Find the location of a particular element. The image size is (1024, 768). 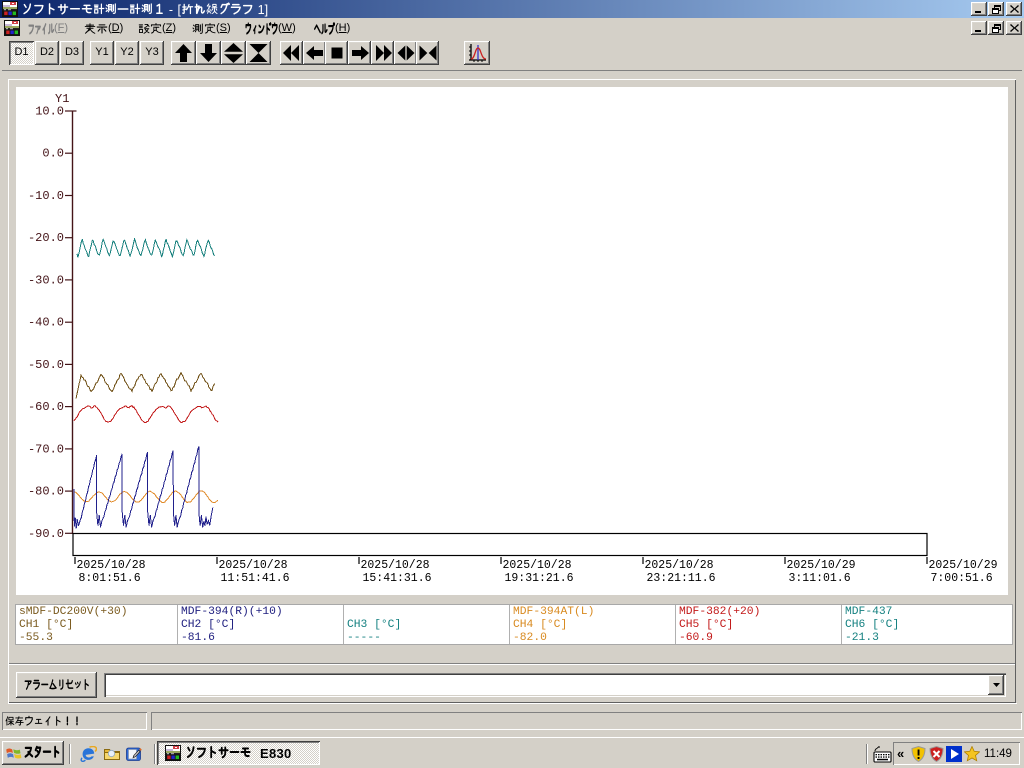

svg-text: -20.0 is located at coordinates (46, 238).